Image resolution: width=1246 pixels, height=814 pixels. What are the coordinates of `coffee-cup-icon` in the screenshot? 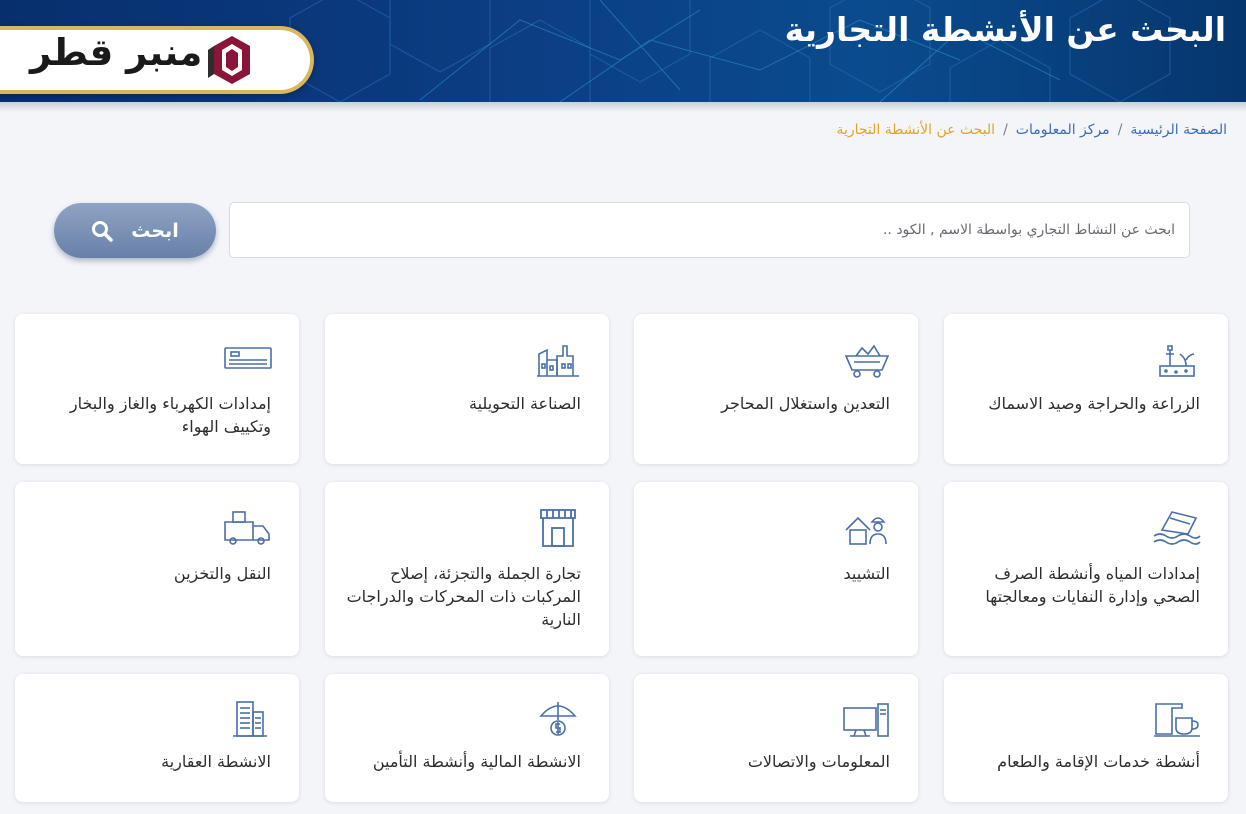 It's located at (1177, 720).